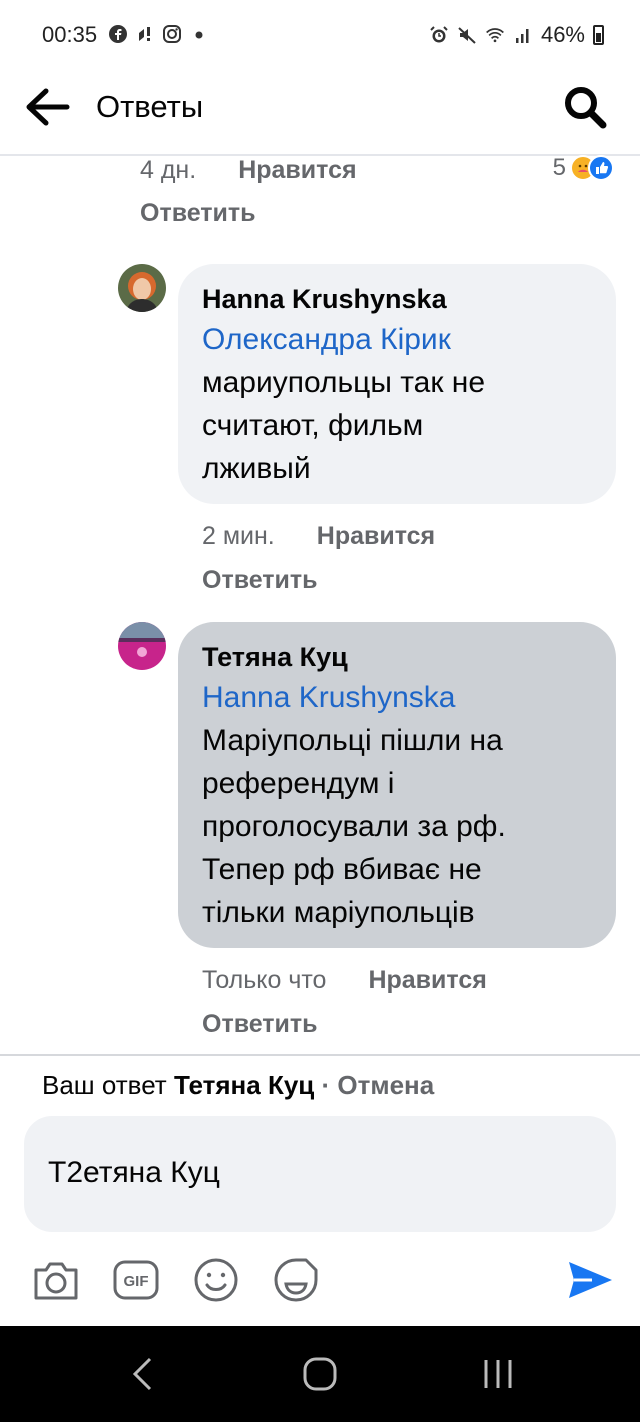  What do you see at coordinates (320, 36) in the screenshot?
I see `status-bar: 00:35 46%` at bounding box center [320, 36].